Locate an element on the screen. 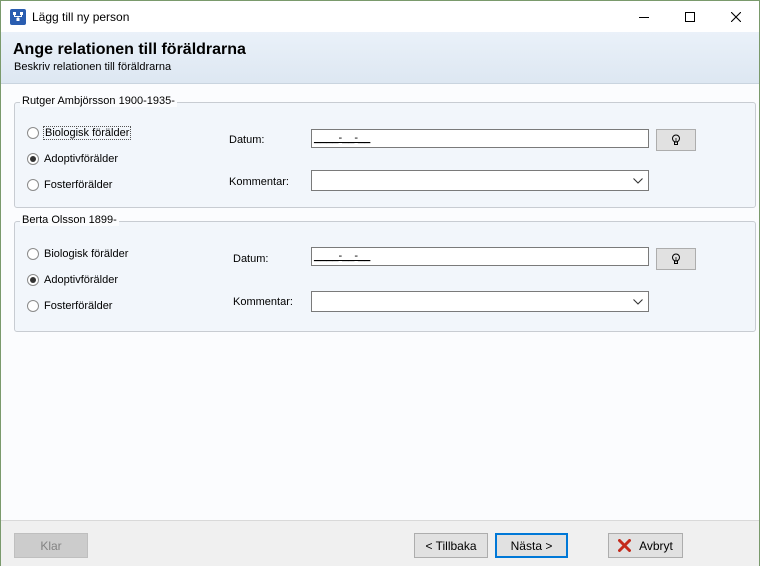 Image resolution: width=760 pixels, height=566 pixels. minimize-button is located at coordinates (644, 16).